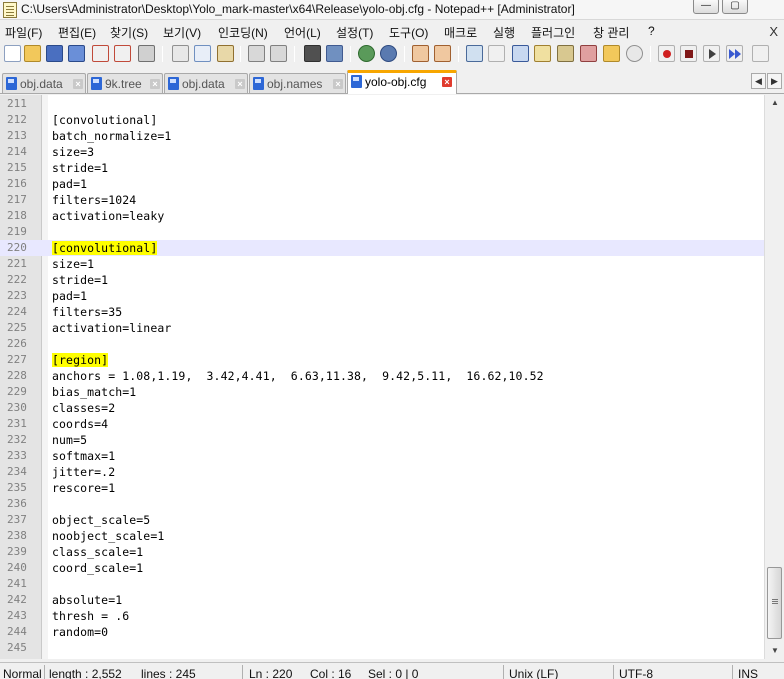  I want to click on code-text: batch_normalize=1, so click(111, 136).